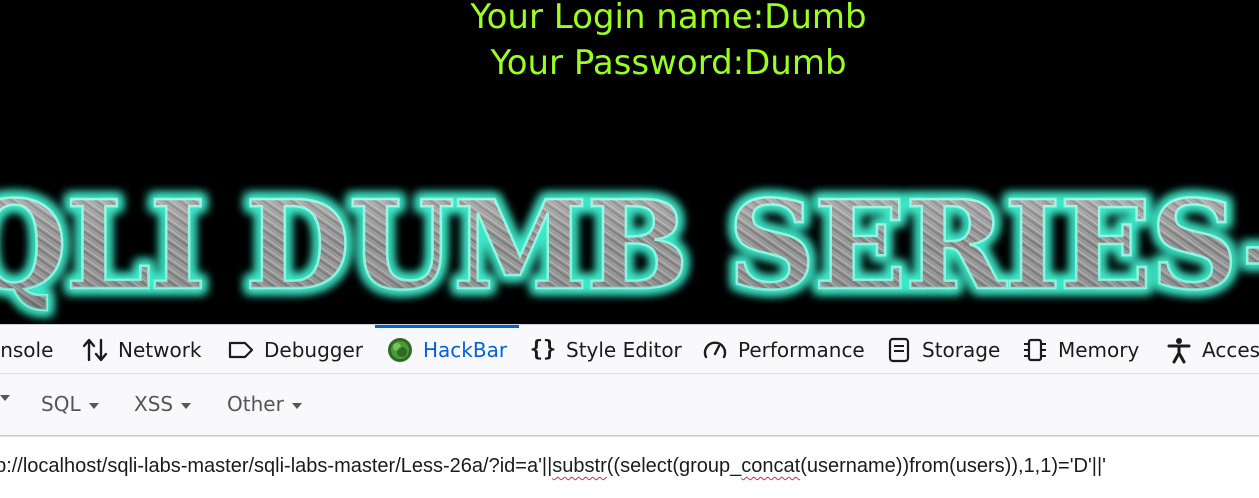 The height and width of the screenshot is (498, 1259). I want to click on hackbar-toolbar: SQL XSS Other, so click(629, 405).